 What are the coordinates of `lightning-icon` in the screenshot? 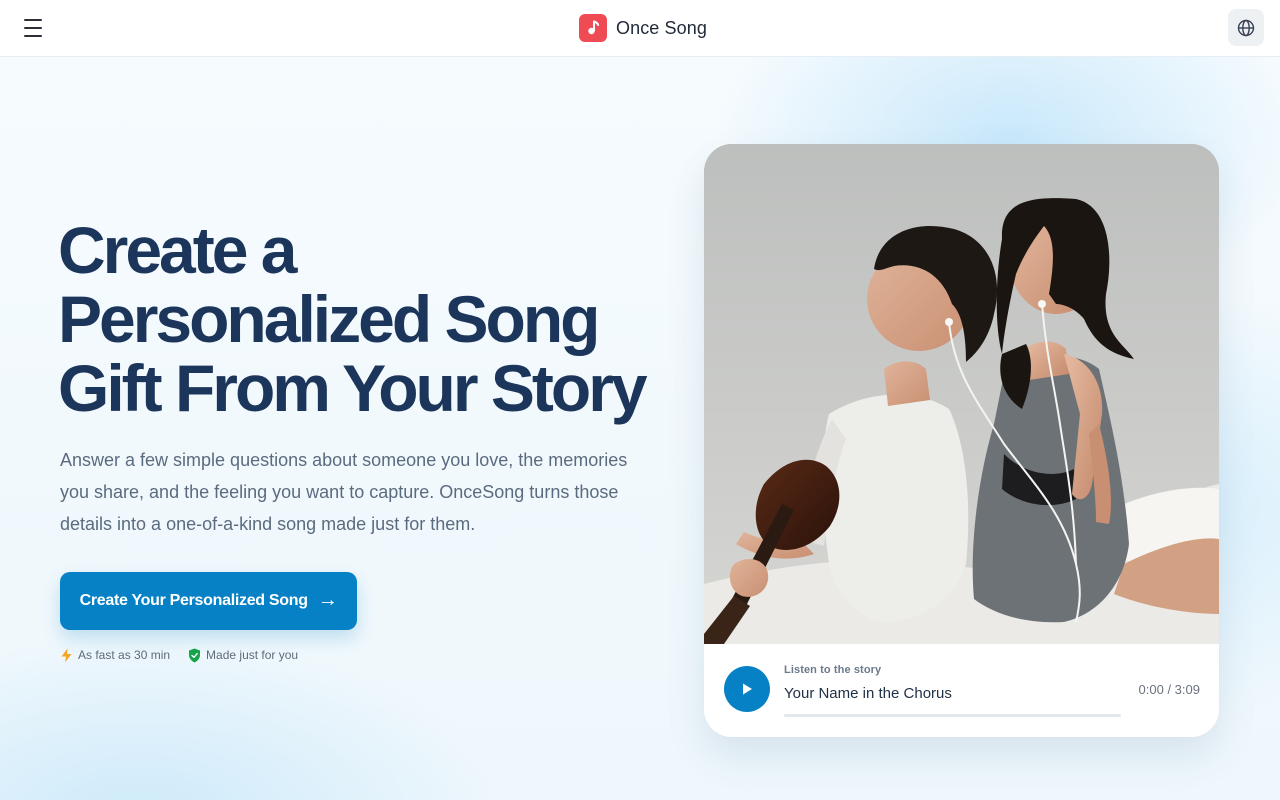 It's located at (66, 655).